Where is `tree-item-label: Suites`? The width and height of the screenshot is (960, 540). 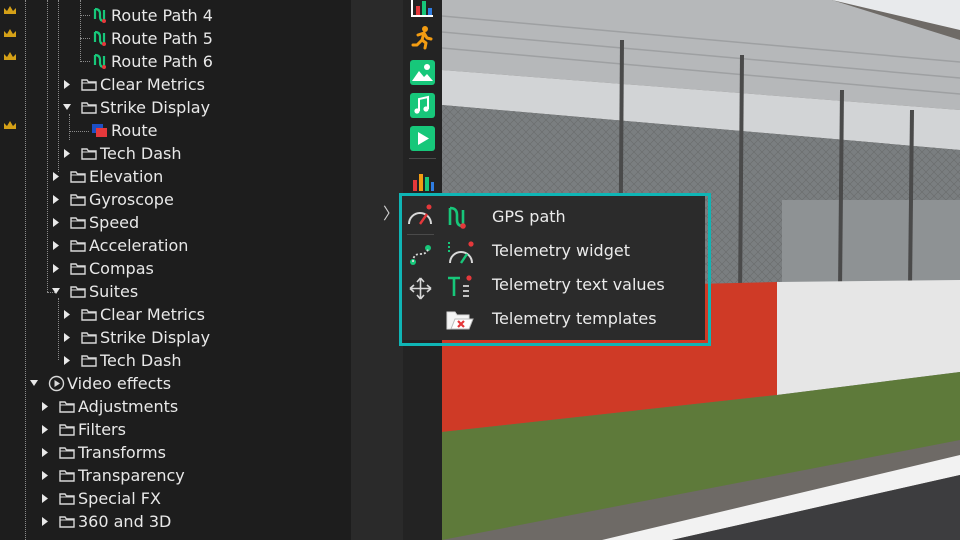
tree-item-label: Suites is located at coordinates (114, 291).